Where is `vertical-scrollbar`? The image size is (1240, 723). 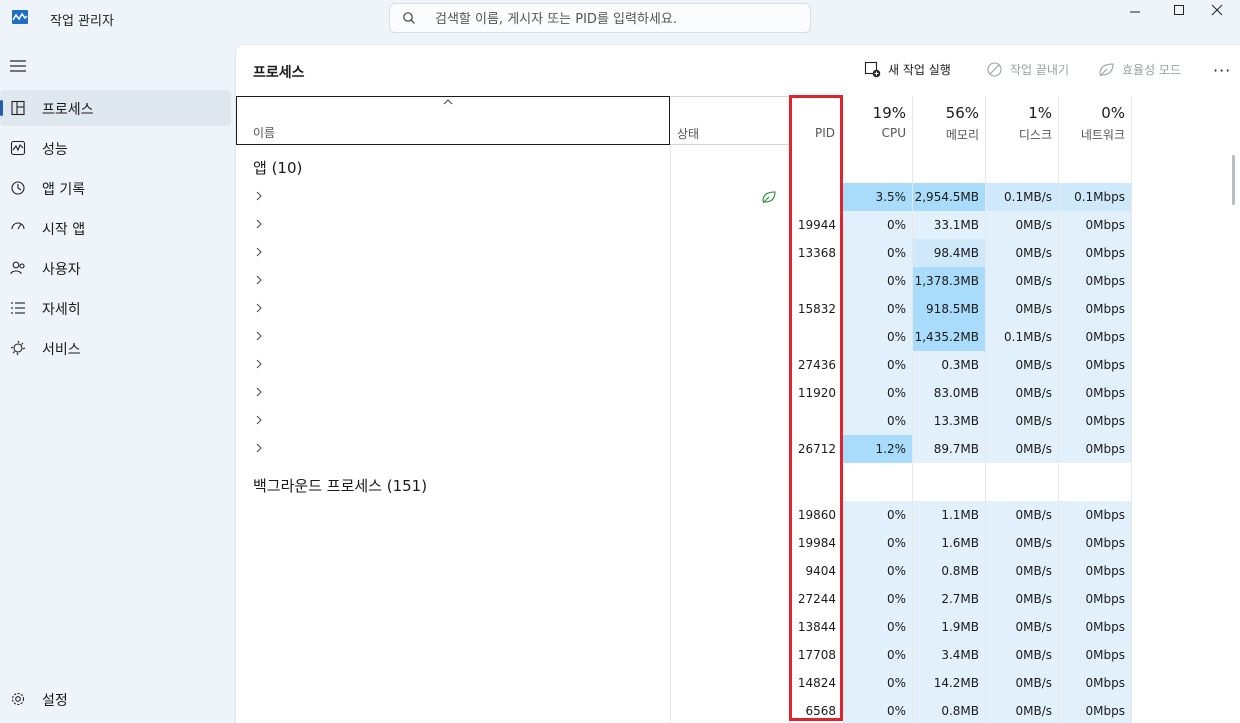
vertical-scrollbar is located at coordinates (1233, 180).